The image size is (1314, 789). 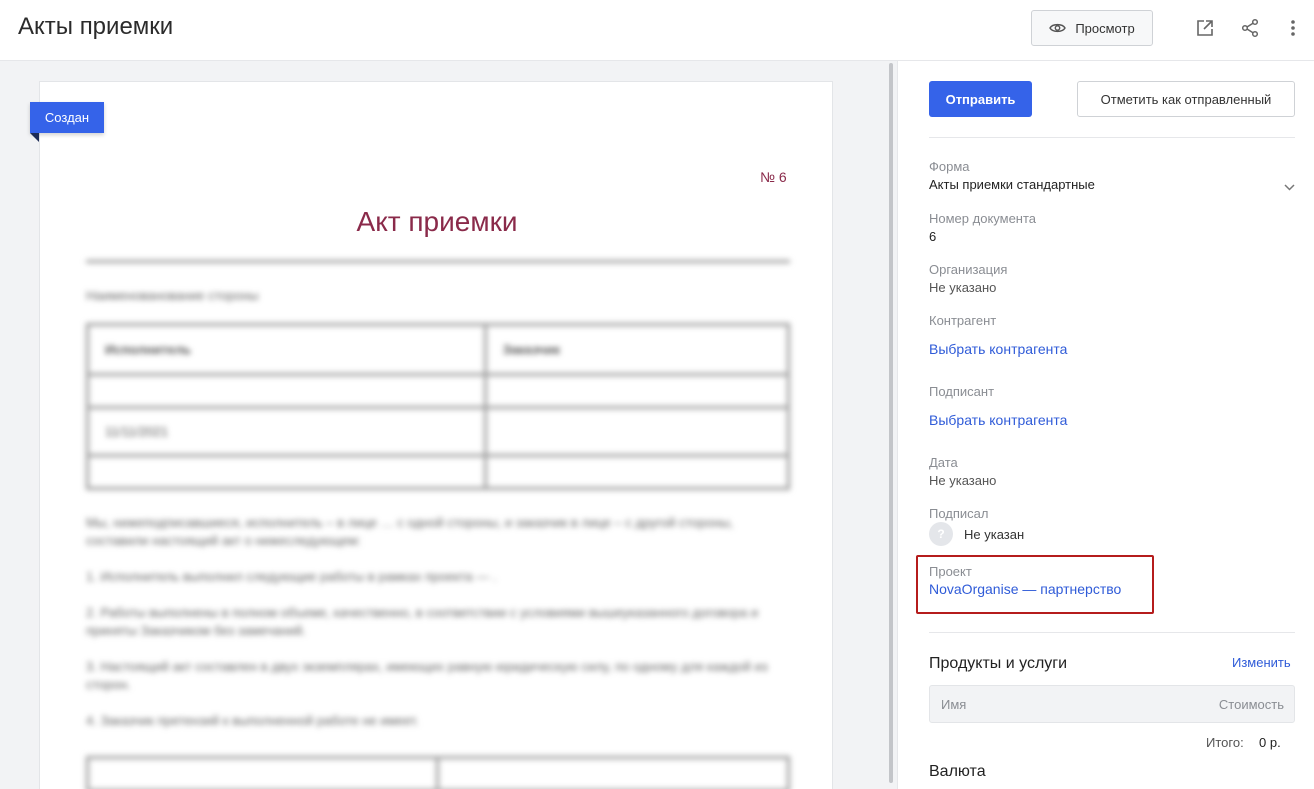 I want to click on preview-button: Просмотр, so click(x=1092, y=28).